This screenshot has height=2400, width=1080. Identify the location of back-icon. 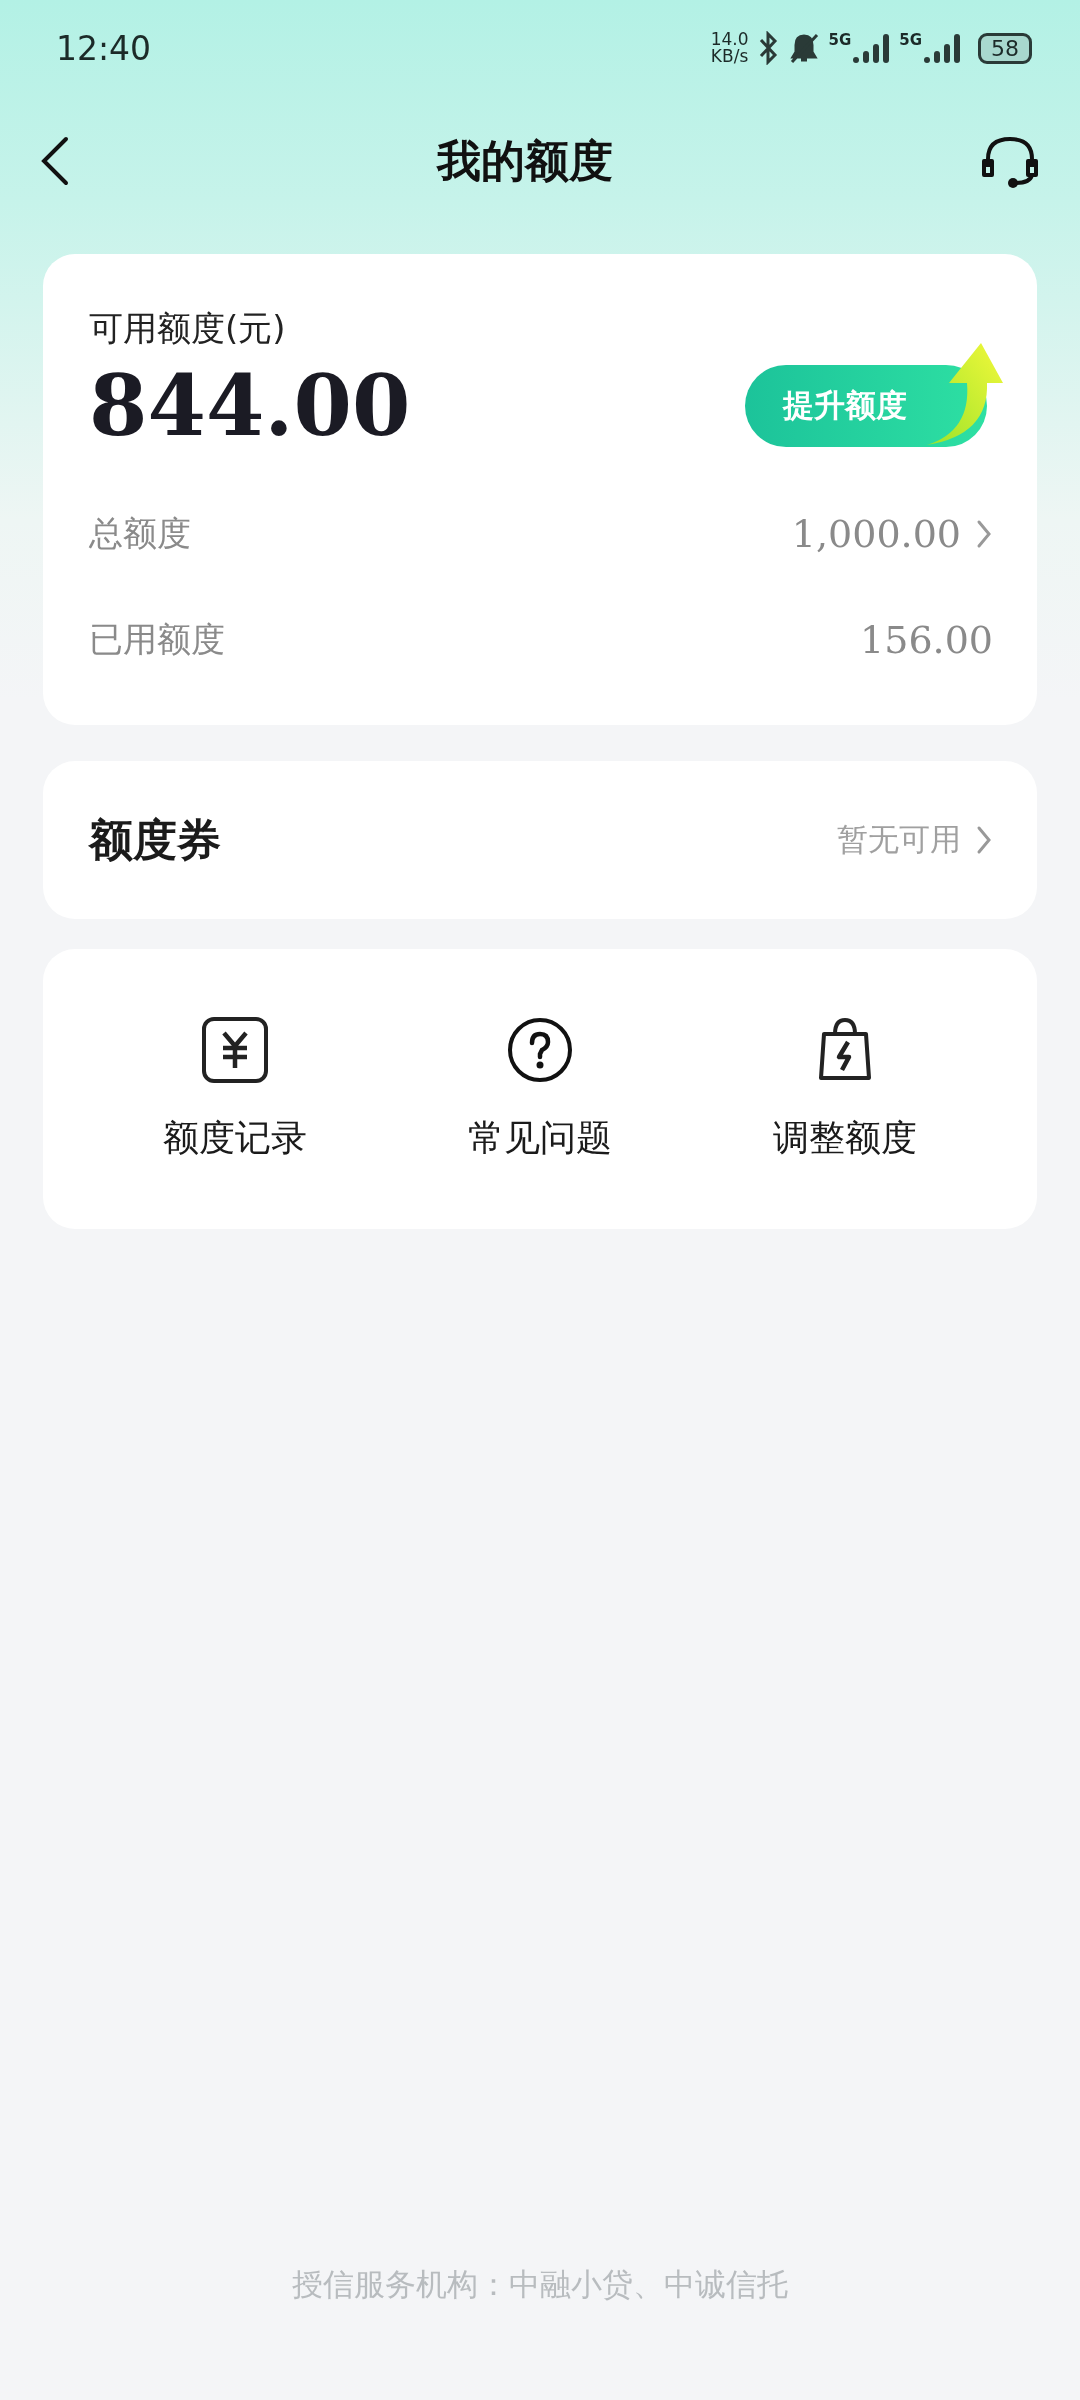
(55, 161).